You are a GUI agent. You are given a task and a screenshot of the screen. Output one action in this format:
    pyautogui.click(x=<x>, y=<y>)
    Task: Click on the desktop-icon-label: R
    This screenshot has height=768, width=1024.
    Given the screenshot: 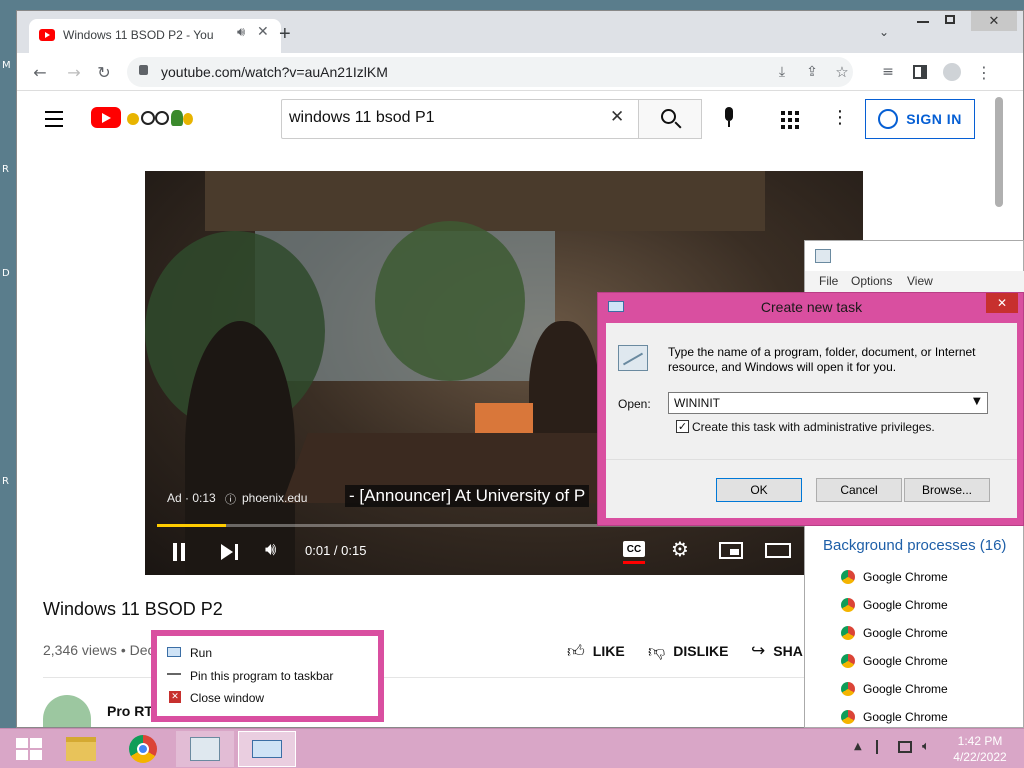 What is the action you would take?
    pyautogui.click(x=5, y=481)
    